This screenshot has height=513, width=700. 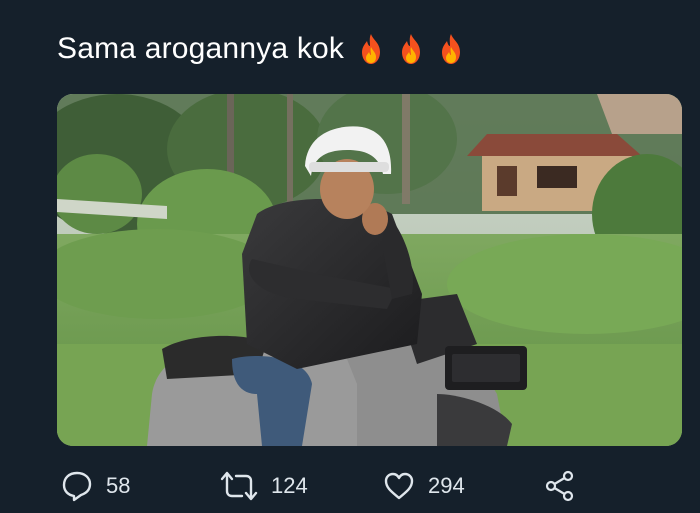 I want to click on retweet-button: 124, so click(x=263, y=486).